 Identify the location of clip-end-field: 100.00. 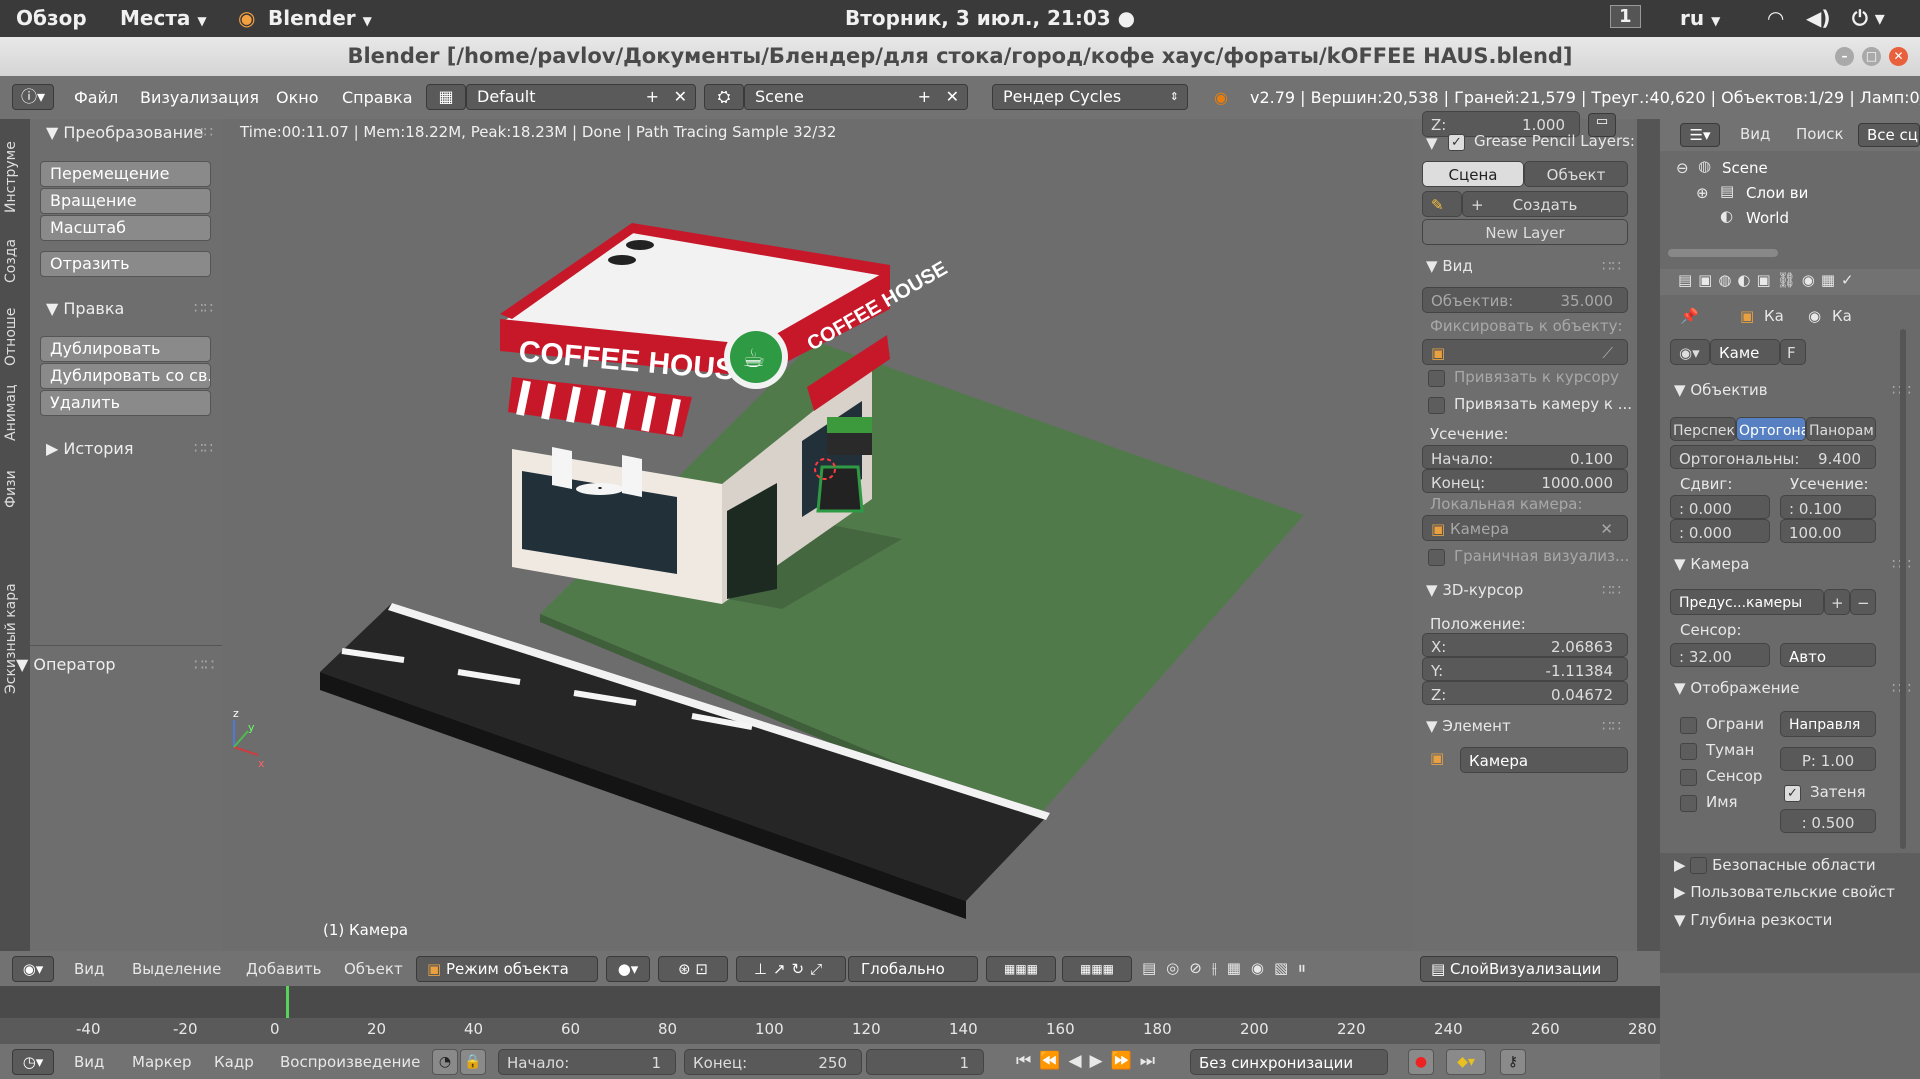
(1828, 531).